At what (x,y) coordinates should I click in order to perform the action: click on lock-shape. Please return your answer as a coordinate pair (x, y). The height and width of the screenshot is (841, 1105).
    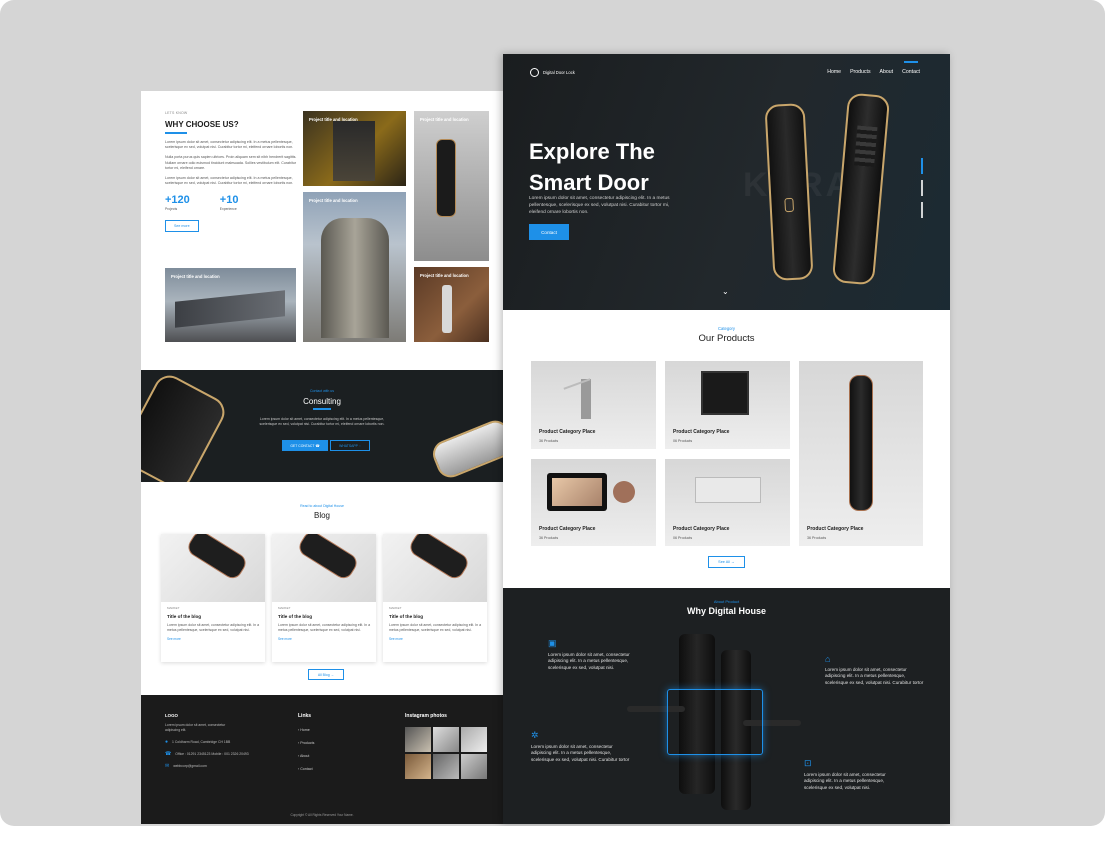
    Looking at the image, I should click on (446, 178).